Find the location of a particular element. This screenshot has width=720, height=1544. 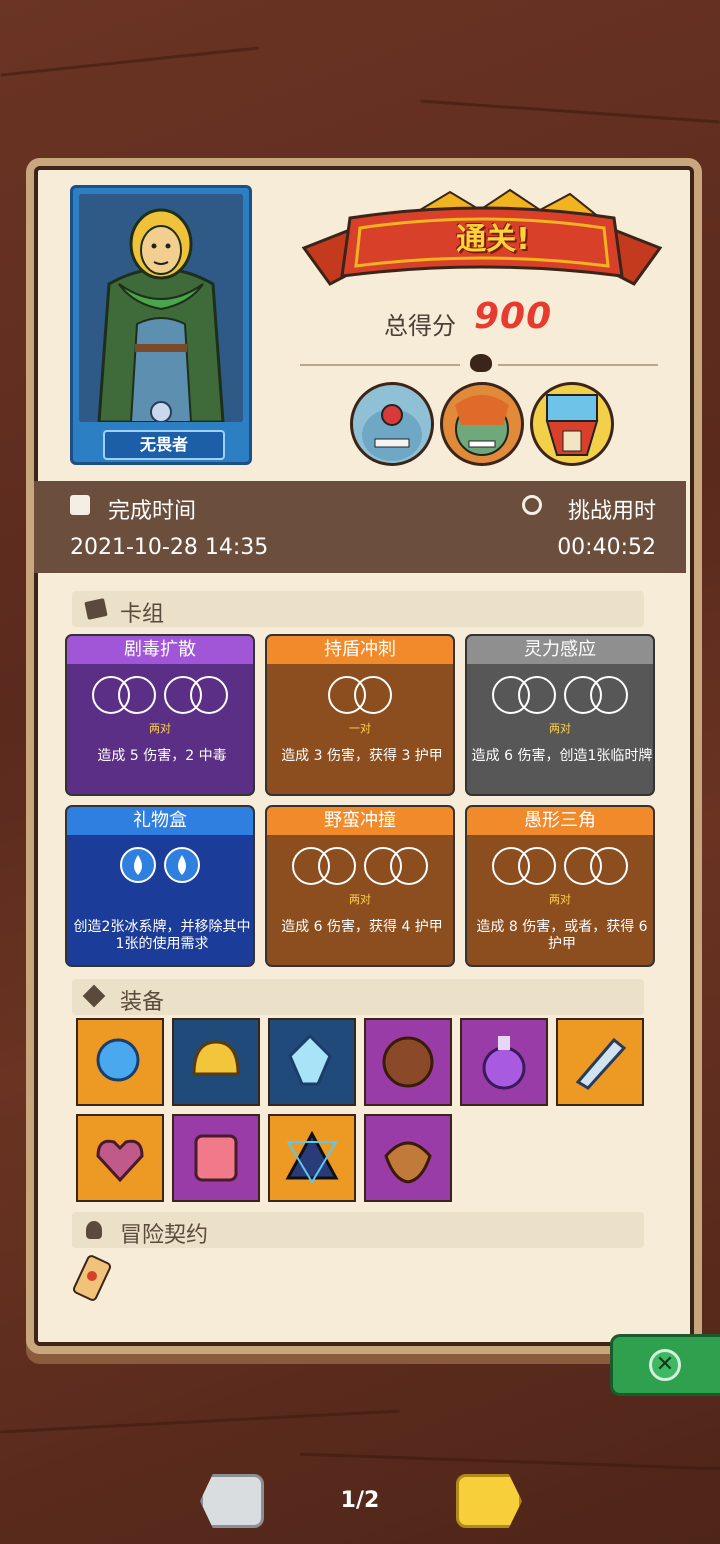

divider-right is located at coordinates (578, 365).